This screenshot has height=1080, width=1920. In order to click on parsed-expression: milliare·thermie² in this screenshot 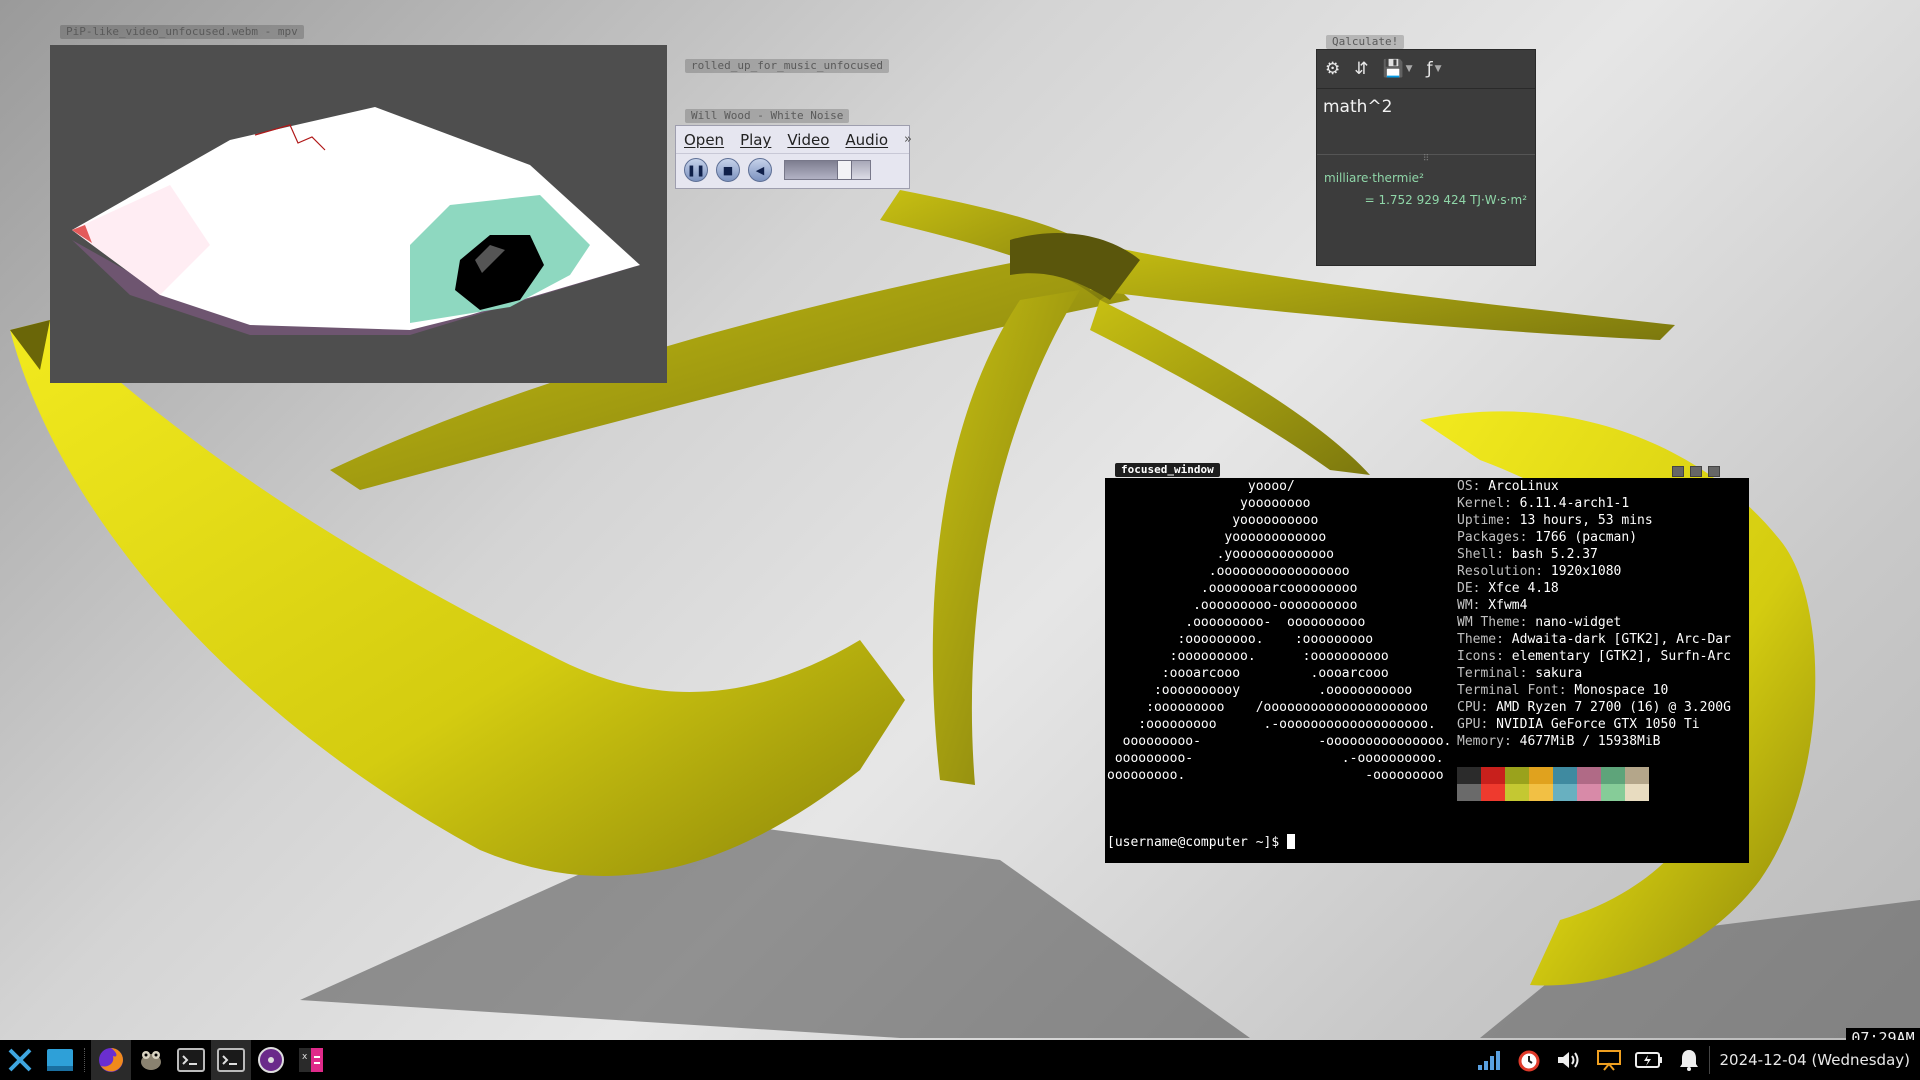, I will do `click(1374, 178)`.